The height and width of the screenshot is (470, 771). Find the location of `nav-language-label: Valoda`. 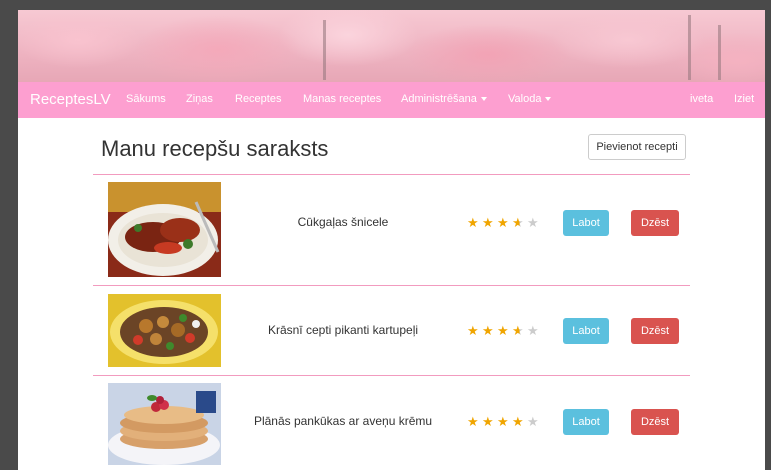

nav-language-label: Valoda is located at coordinates (525, 99).